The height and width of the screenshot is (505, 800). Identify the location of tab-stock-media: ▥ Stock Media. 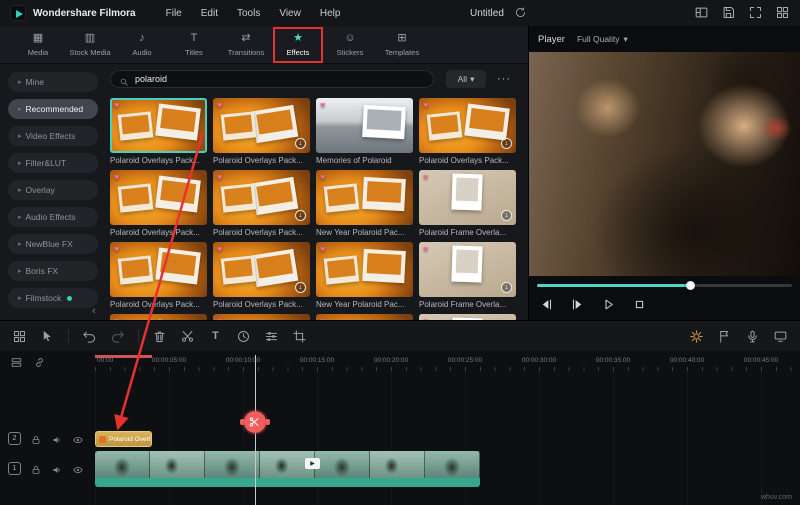
(90, 44).